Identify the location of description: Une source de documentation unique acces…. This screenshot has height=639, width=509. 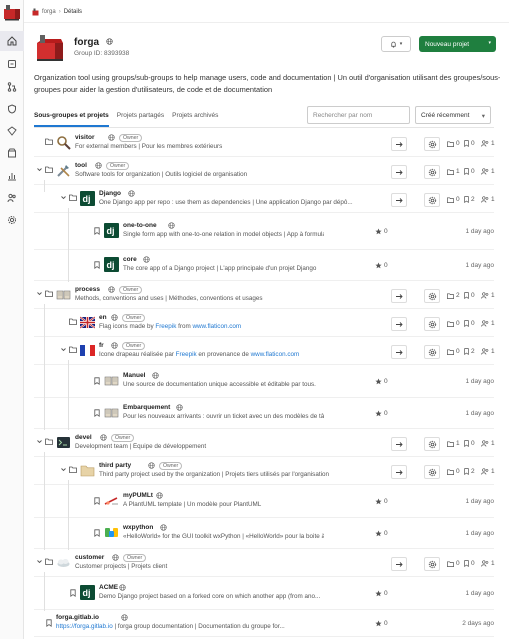
(219, 384).